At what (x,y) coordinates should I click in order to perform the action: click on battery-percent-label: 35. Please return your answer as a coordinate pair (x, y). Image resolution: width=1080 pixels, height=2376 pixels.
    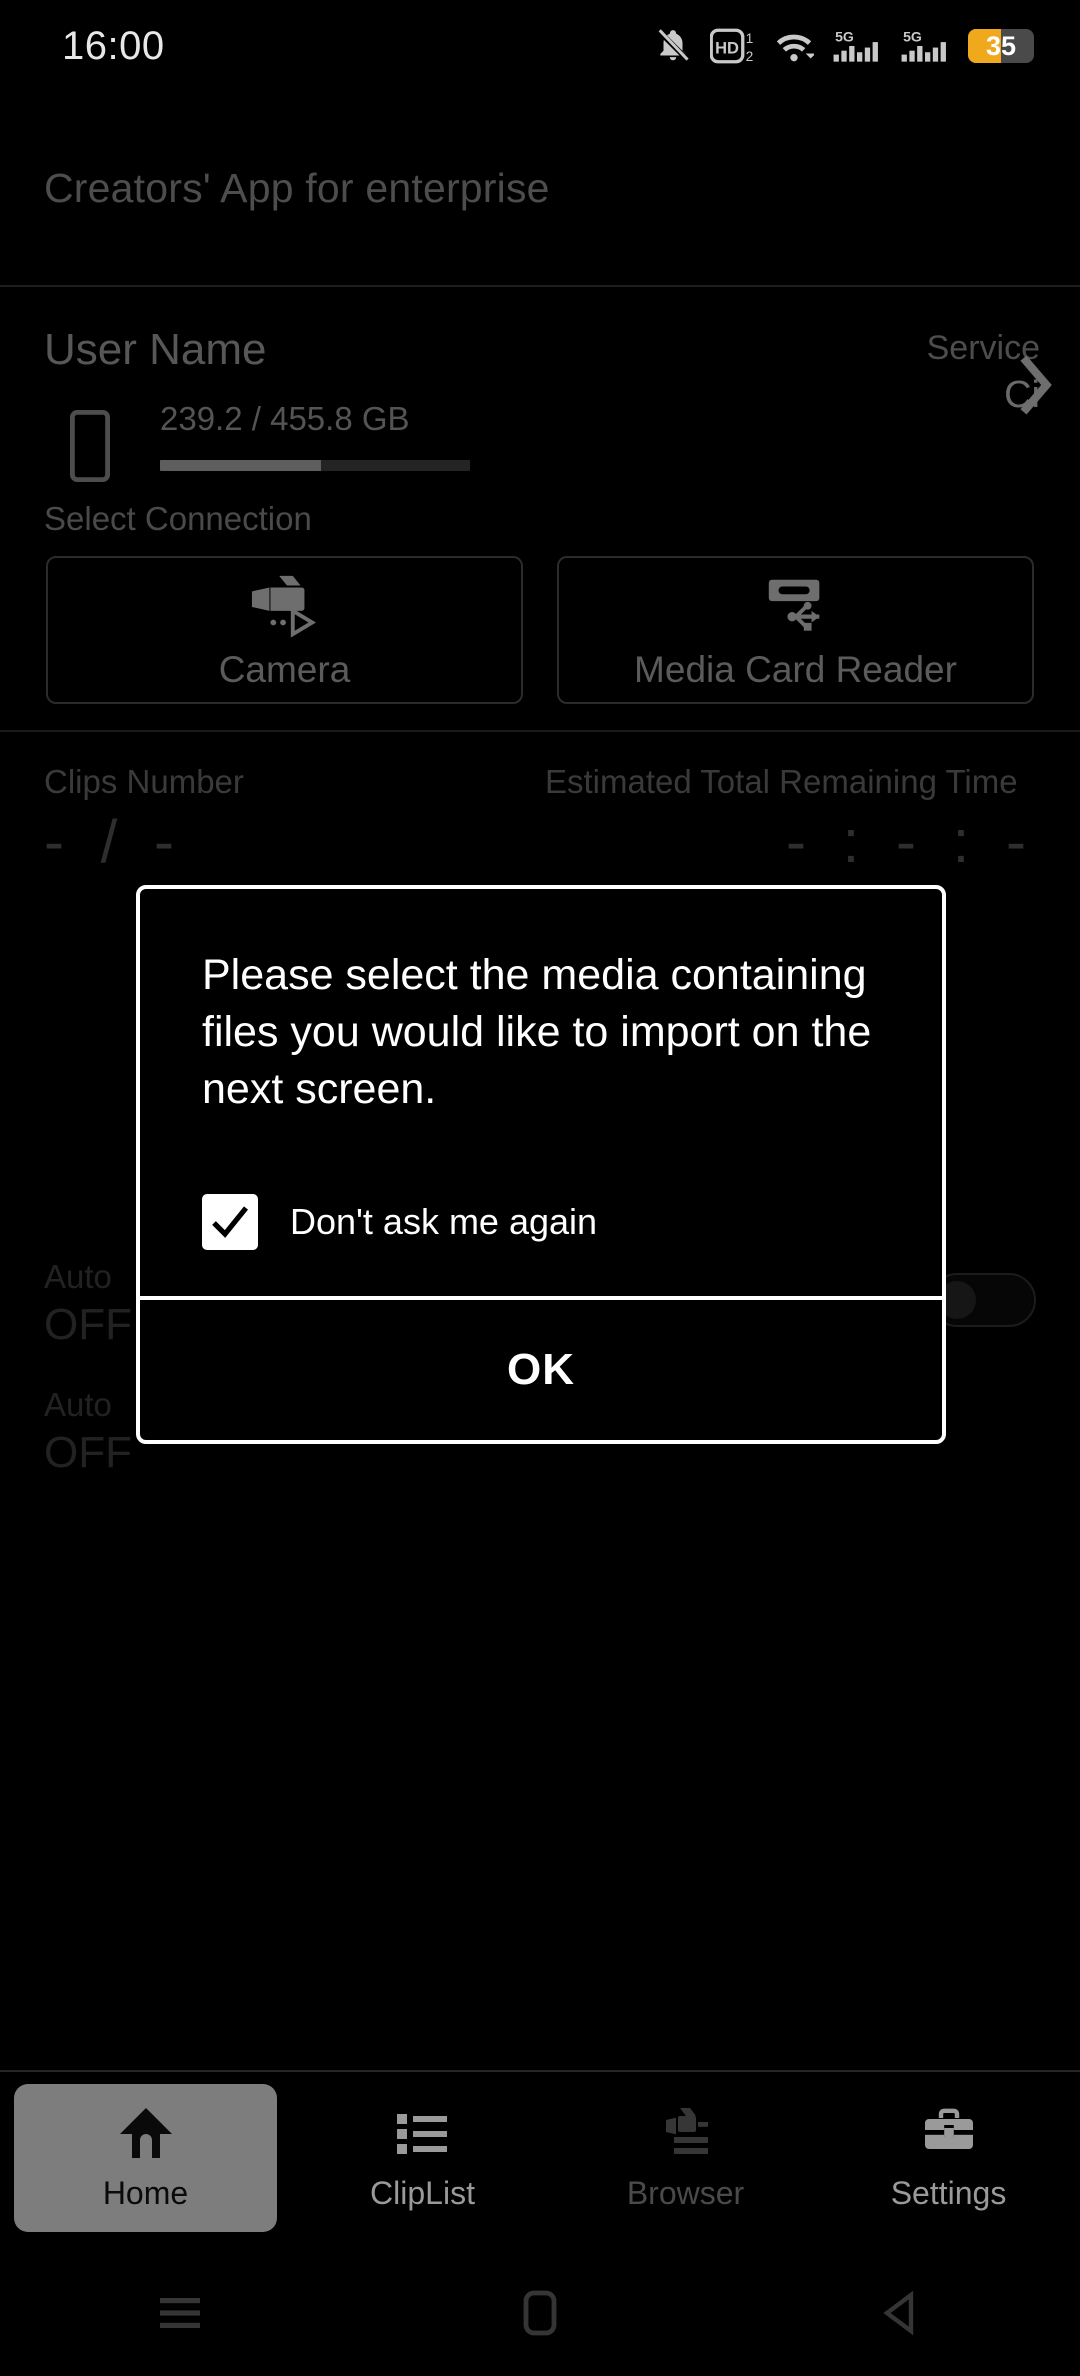
    Looking at the image, I should click on (1001, 46).